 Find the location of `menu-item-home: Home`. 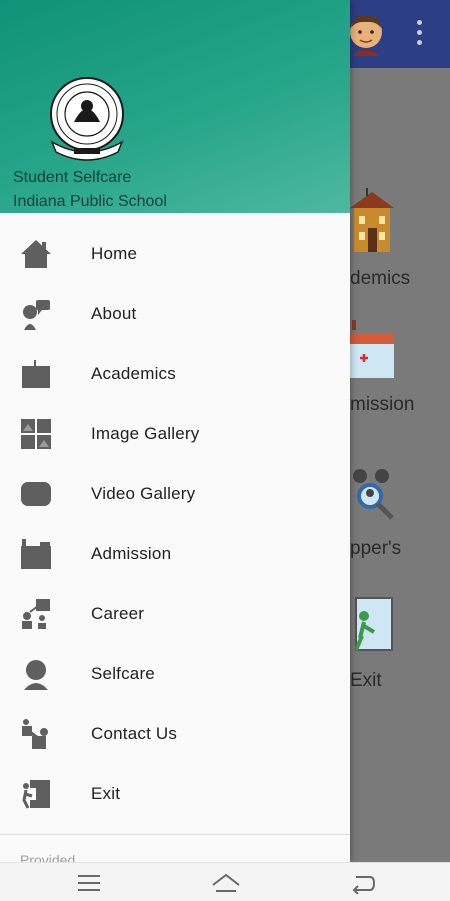

menu-item-home: Home is located at coordinates (175, 254).